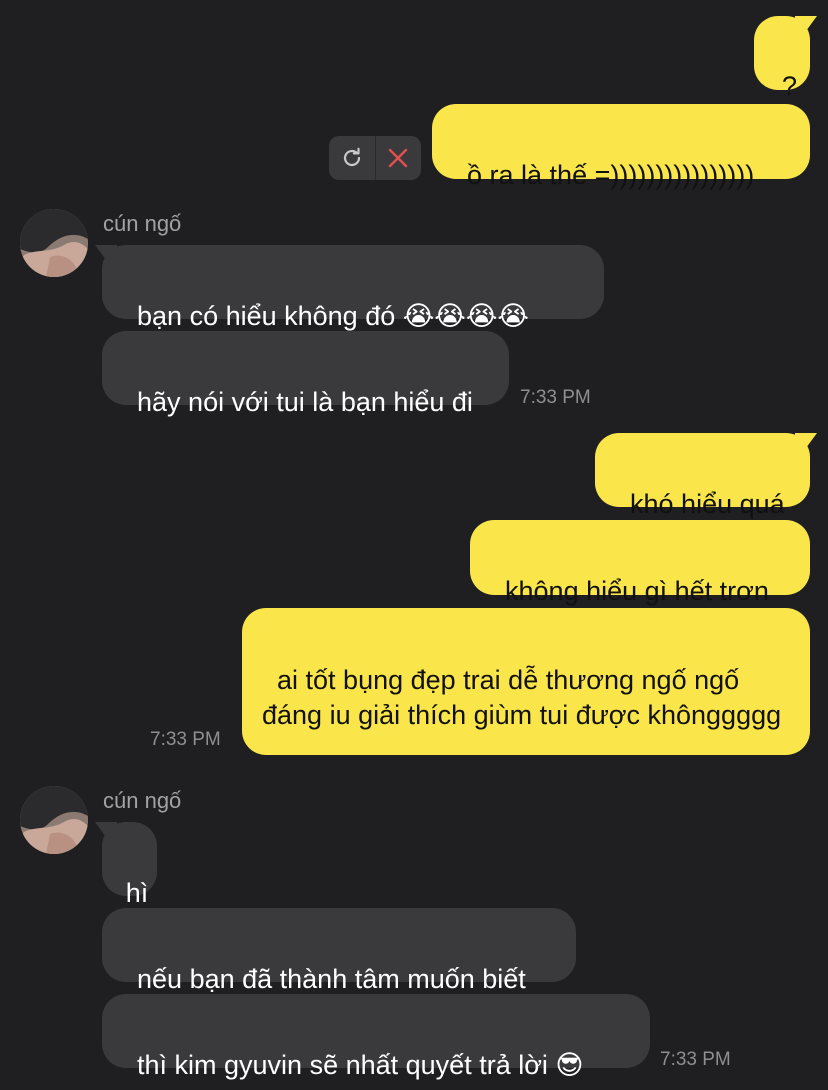 The width and height of the screenshot is (828, 1090). I want to click on message-text: bạn có hiểu không đó 😭😭😭😭, so click(333, 316).